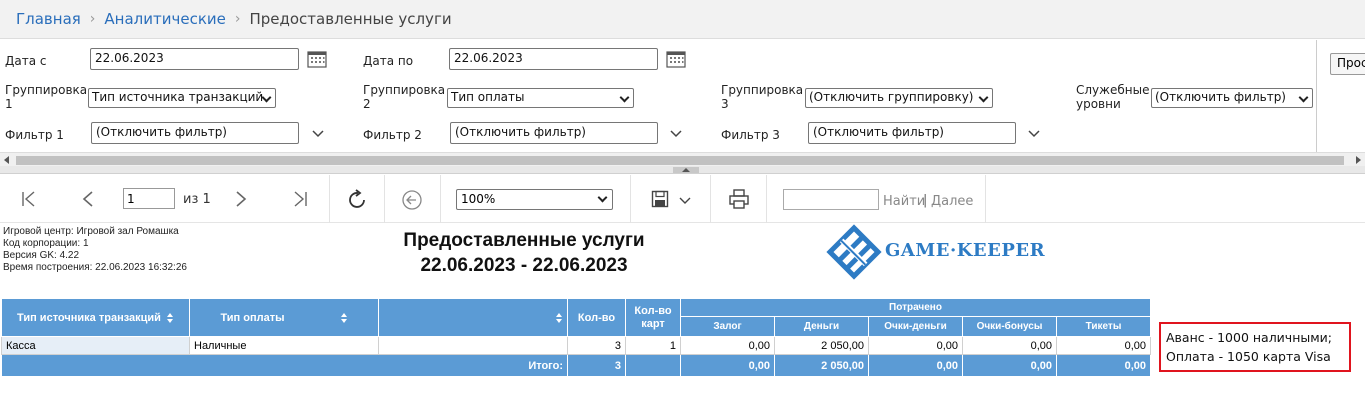 Image resolution: width=1365 pixels, height=403 pixels. What do you see at coordinates (164, 19) in the screenshot?
I see `breadcrumb-analytics-link: Аналитические` at bounding box center [164, 19].